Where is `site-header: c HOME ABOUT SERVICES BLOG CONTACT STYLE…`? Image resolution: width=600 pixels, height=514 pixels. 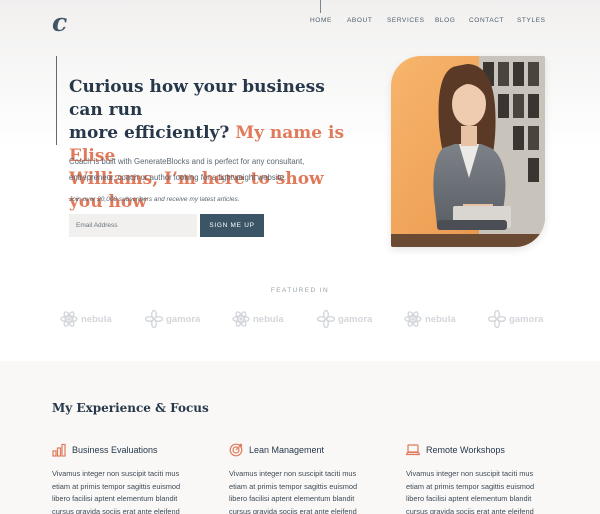 site-header: c HOME ABOUT SERVICES BLOG CONTACT STYLE… is located at coordinates (300, 21).